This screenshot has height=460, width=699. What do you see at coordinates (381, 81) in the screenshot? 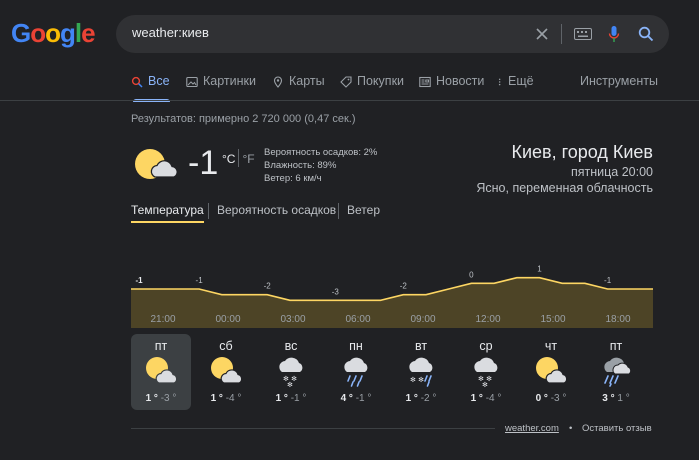
I see `tab-label: Покупки` at bounding box center [381, 81].